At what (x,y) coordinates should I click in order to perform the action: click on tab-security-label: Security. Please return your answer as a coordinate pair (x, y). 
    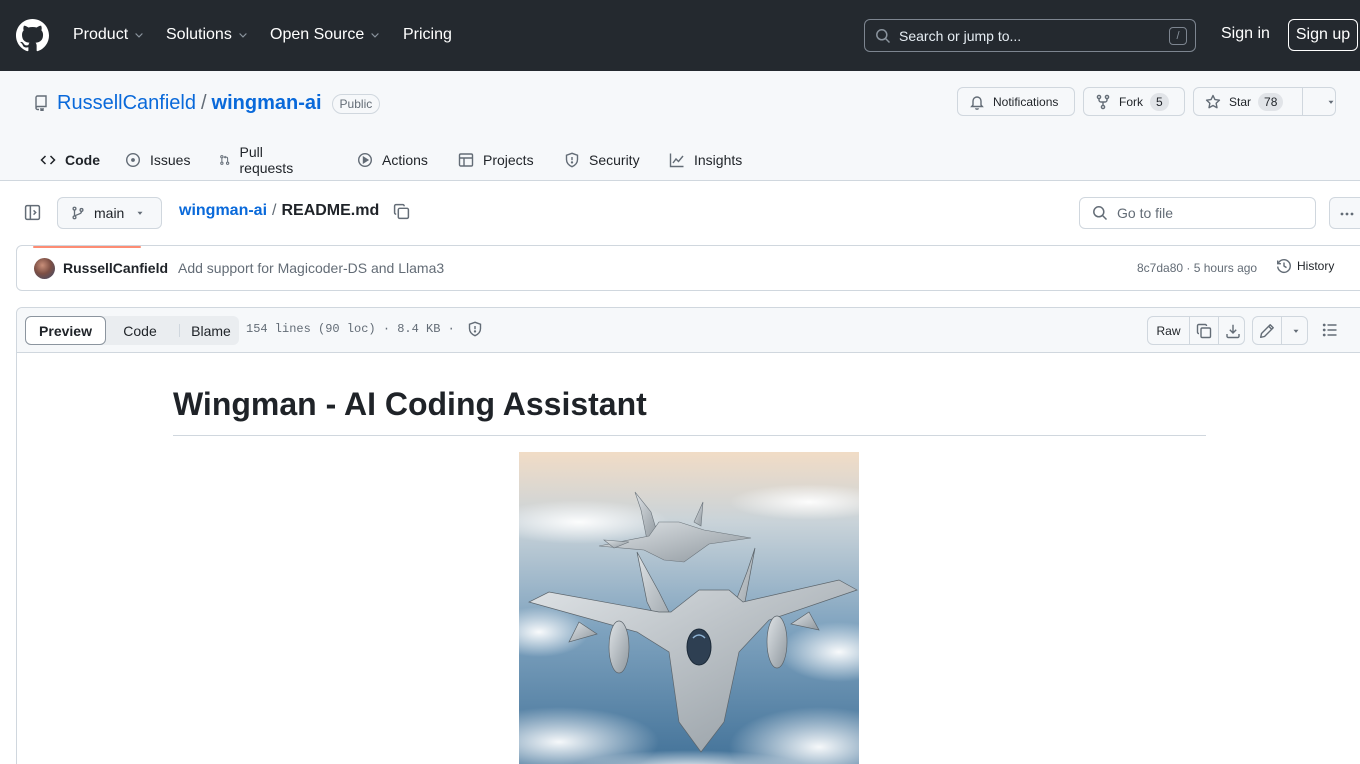
    Looking at the image, I should click on (614, 160).